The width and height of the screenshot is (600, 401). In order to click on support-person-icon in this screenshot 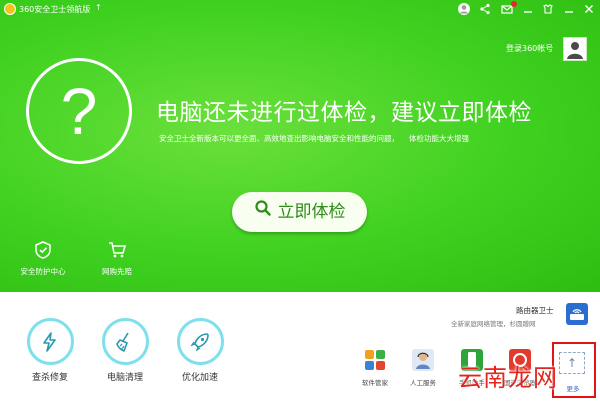, I will do `click(423, 360)`.